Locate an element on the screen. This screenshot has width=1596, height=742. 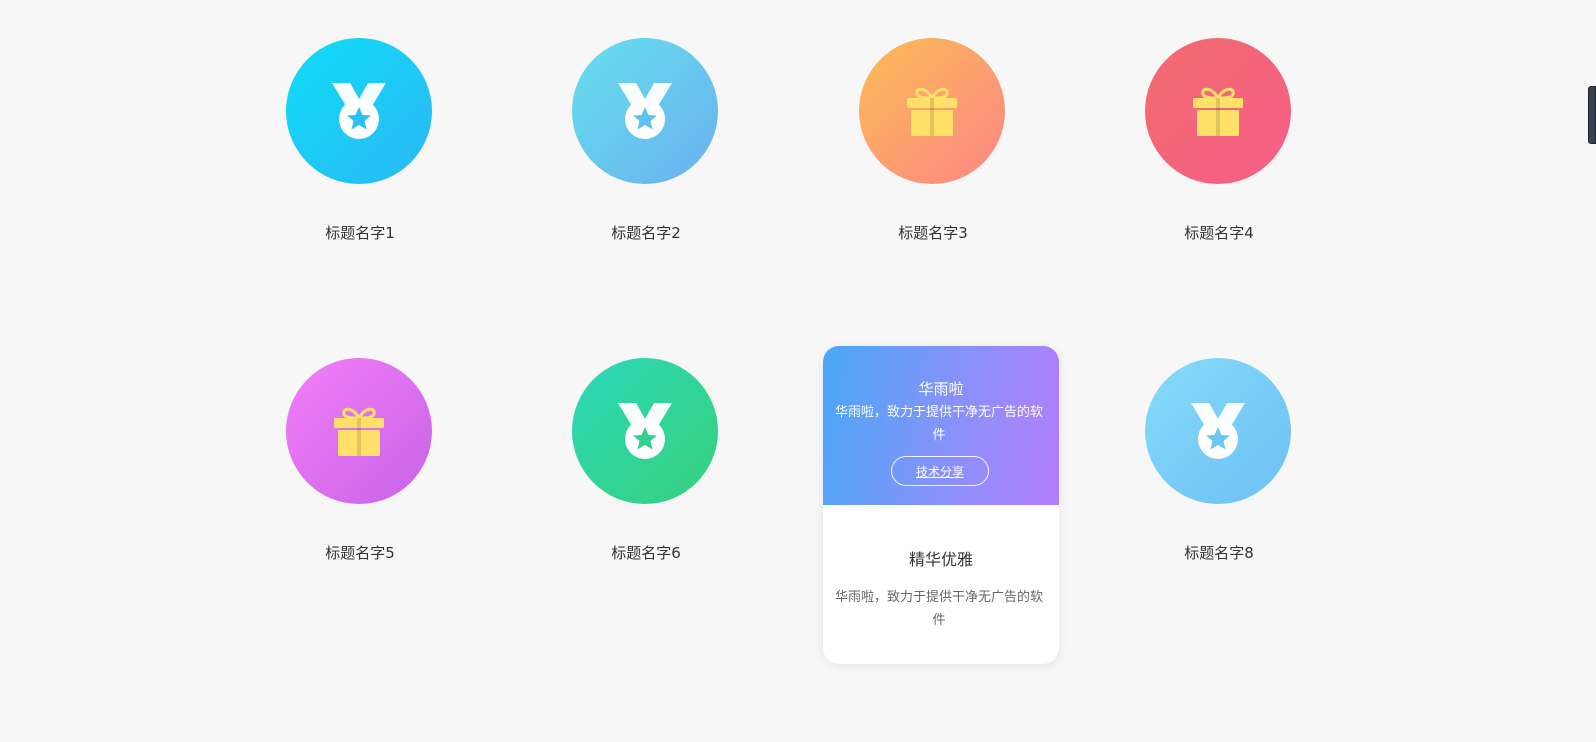
card-8: 标题名字8 is located at coordinates (1219, 501).